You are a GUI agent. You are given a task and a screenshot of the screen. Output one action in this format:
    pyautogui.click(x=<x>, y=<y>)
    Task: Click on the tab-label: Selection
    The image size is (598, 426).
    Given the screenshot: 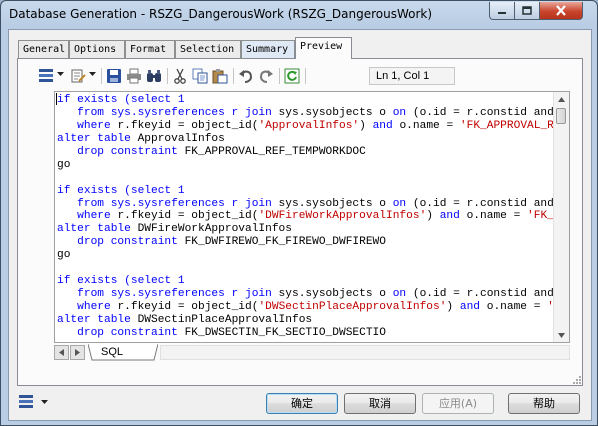 What is the action you would take?
    pyautogui.click(x=207, y=49)
    